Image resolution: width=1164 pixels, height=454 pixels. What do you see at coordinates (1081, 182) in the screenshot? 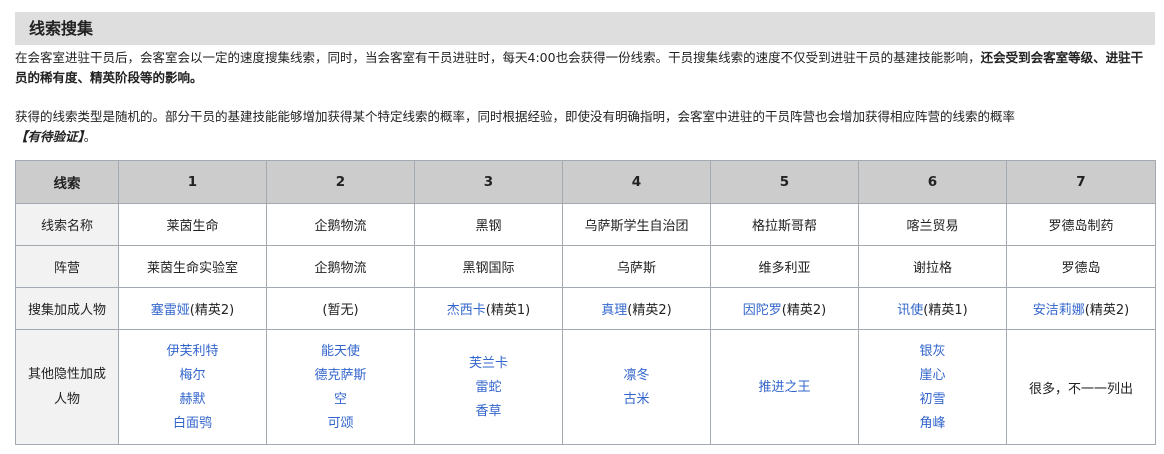
I see `header-cell: 7` at bounding box center [1081, 182].